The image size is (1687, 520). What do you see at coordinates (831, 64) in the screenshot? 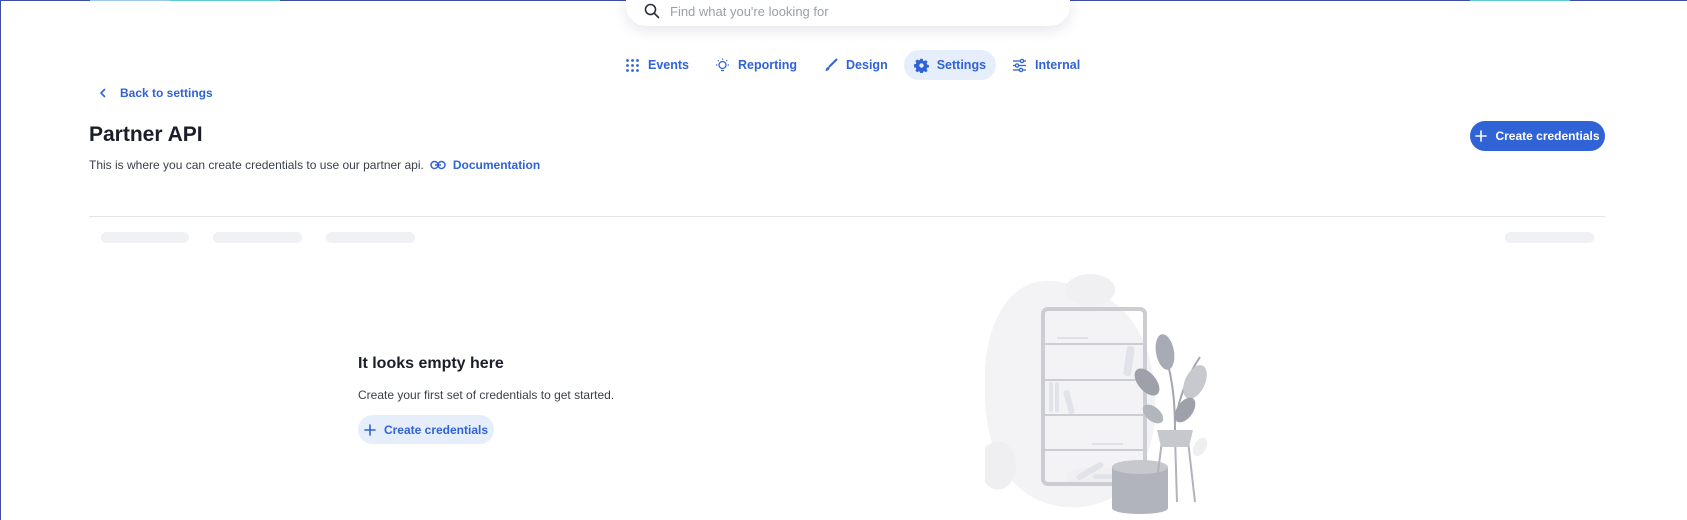
I see `brush-icon` at bounding box center [831, 64].